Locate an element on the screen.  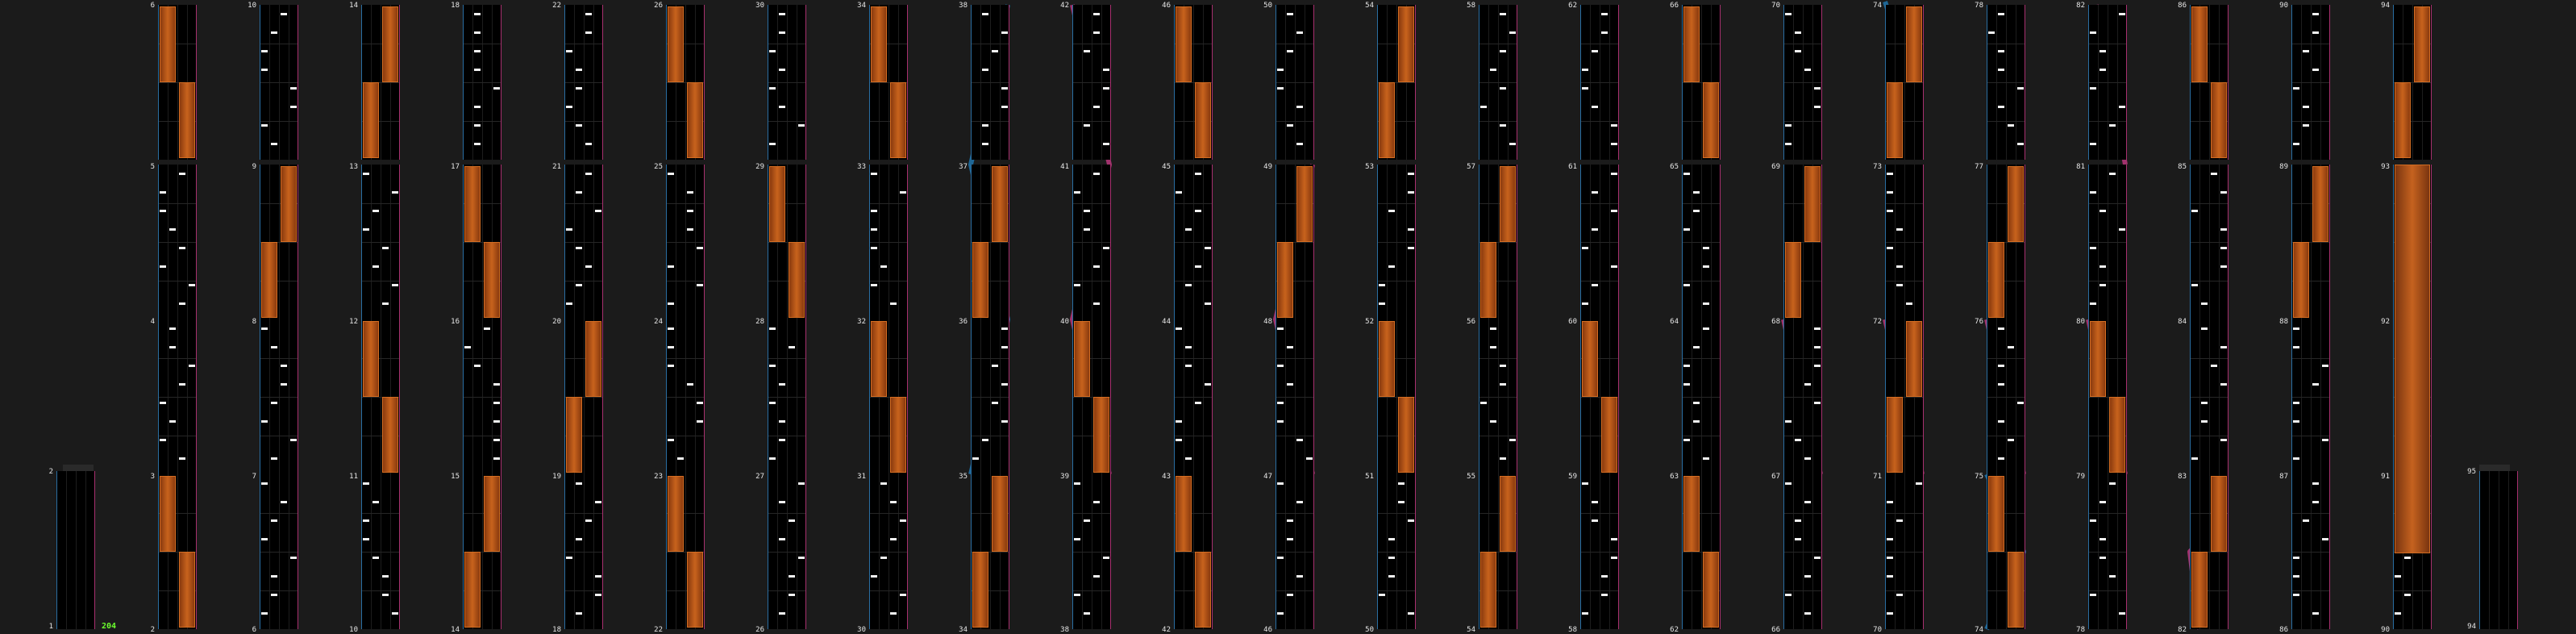
measure-number: 23 is located at coordinates (658, 477).